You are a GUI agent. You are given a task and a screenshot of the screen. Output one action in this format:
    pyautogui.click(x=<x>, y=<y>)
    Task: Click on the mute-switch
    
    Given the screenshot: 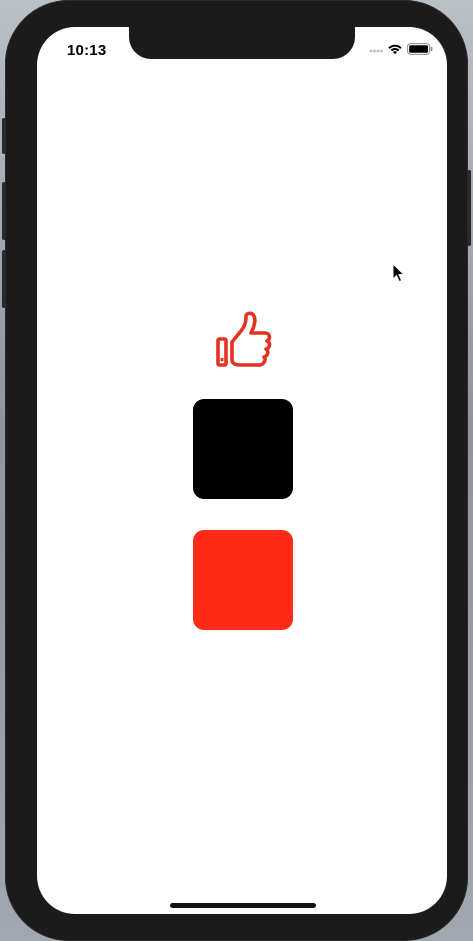 What is the action you would take?
    pyautogui.click(x=4, y=136)
    